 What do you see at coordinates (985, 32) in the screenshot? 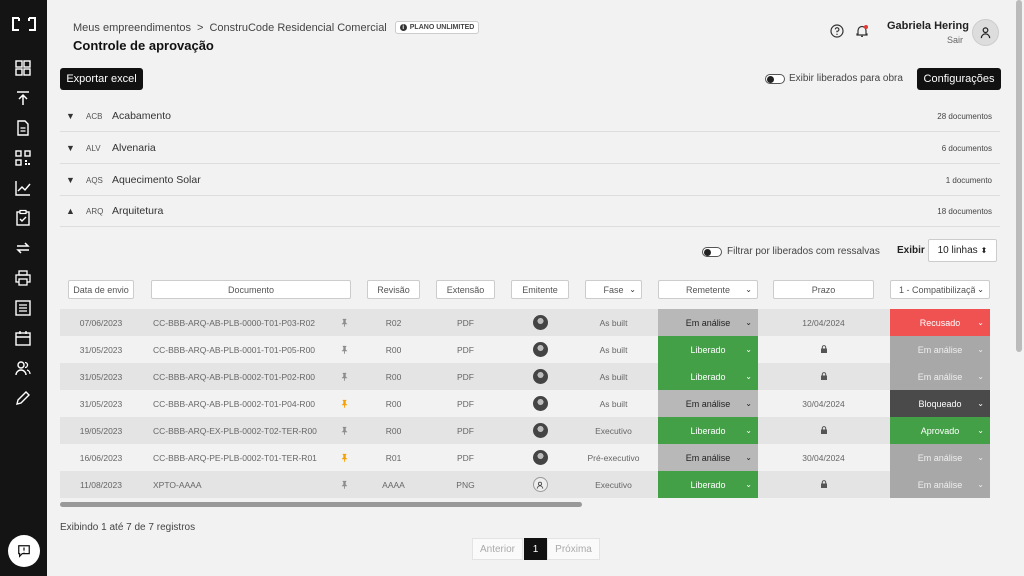
I see `user-avatar` at bounding box center [985, 32].